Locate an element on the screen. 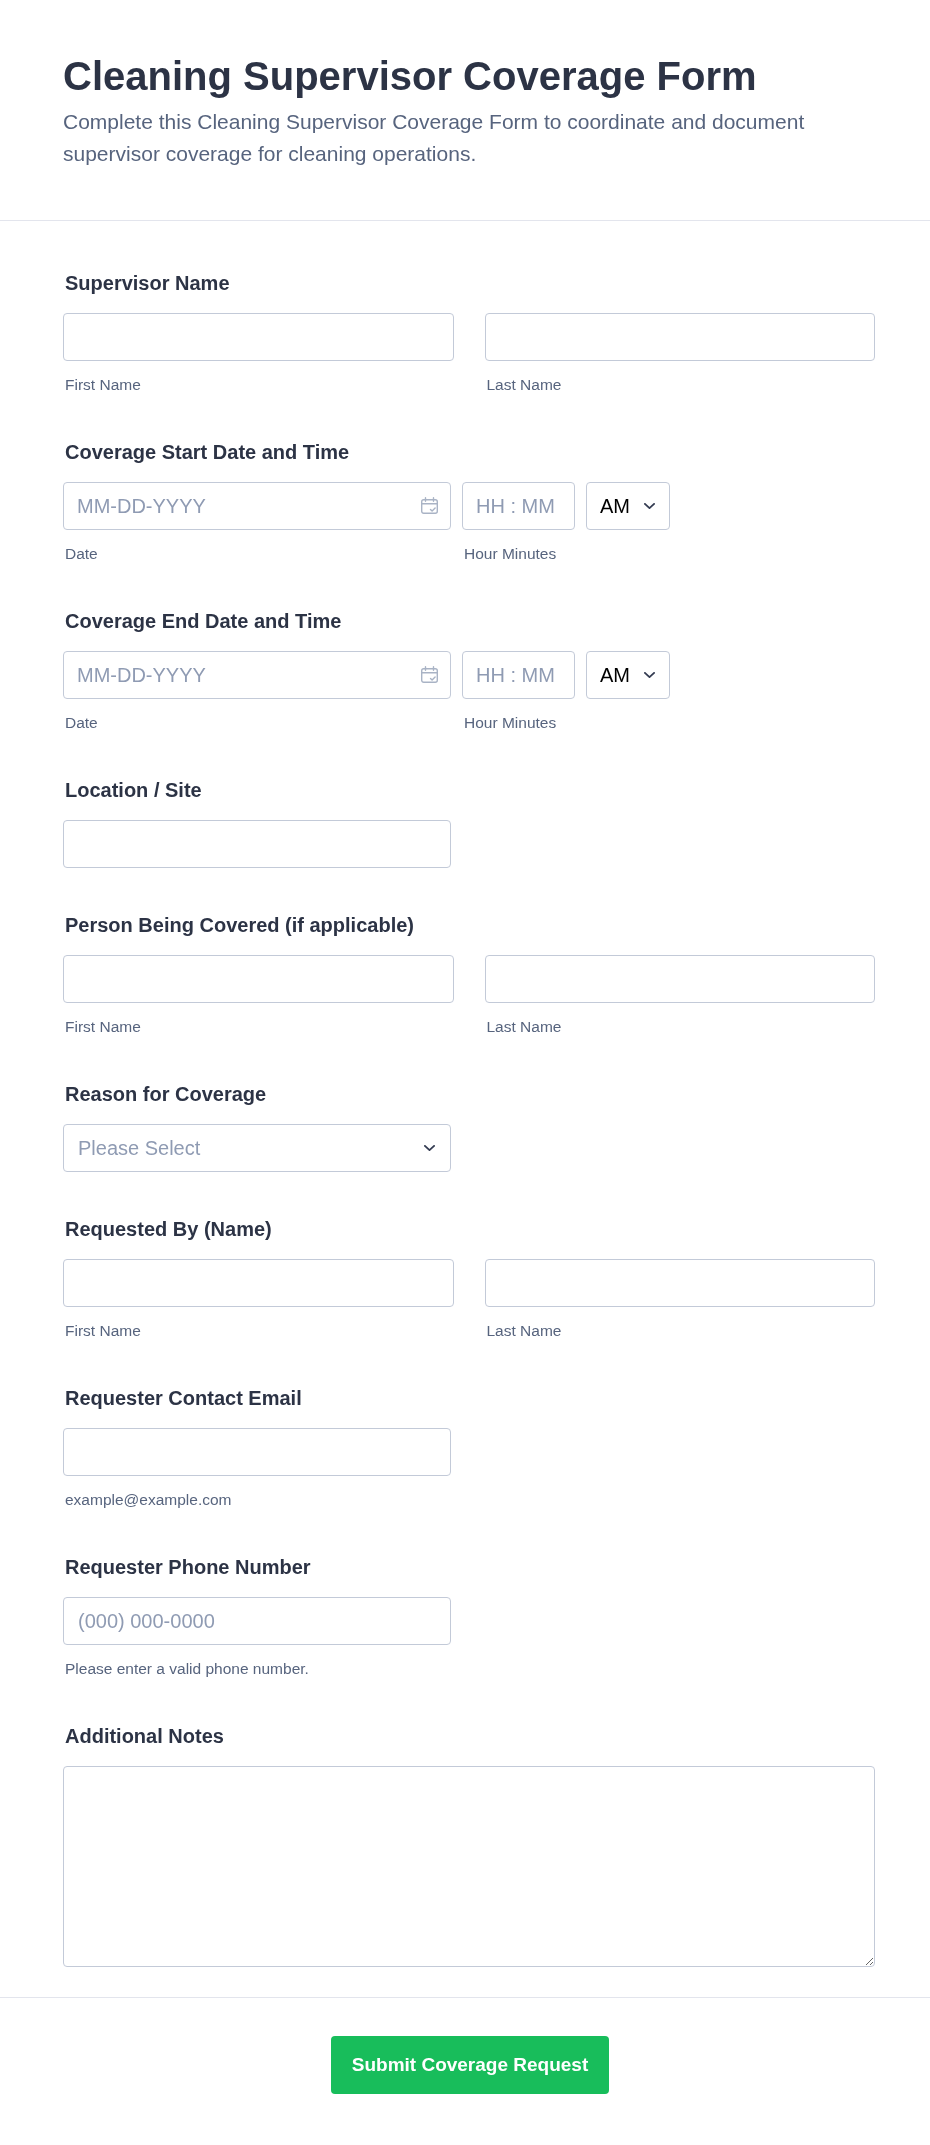  field-label: Coverage End Date and Time is located at coordinates (203, 621).